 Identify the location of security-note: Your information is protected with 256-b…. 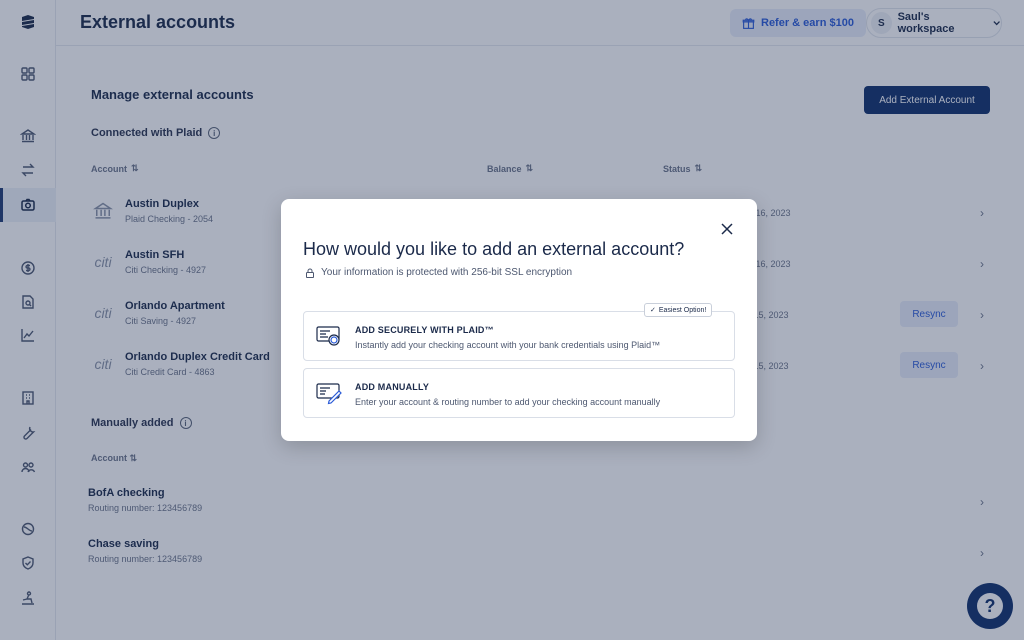
(438, 272).